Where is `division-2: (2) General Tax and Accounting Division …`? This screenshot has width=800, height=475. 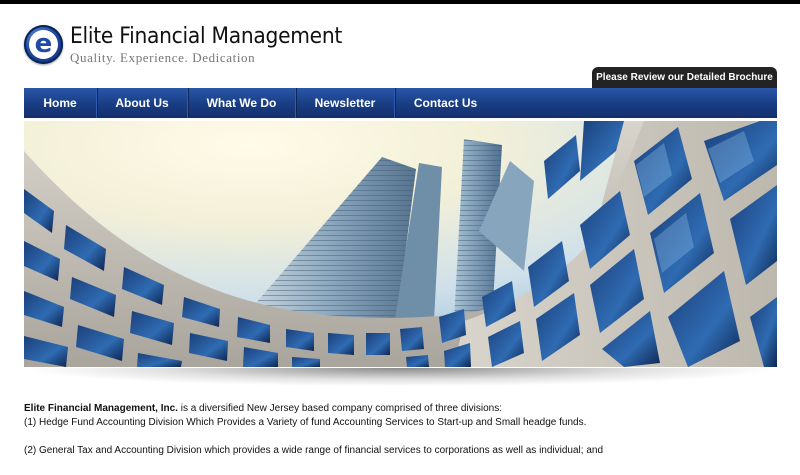
division-2: (2) General Tax and Accounting Division … is located at coordinates (314, 450).